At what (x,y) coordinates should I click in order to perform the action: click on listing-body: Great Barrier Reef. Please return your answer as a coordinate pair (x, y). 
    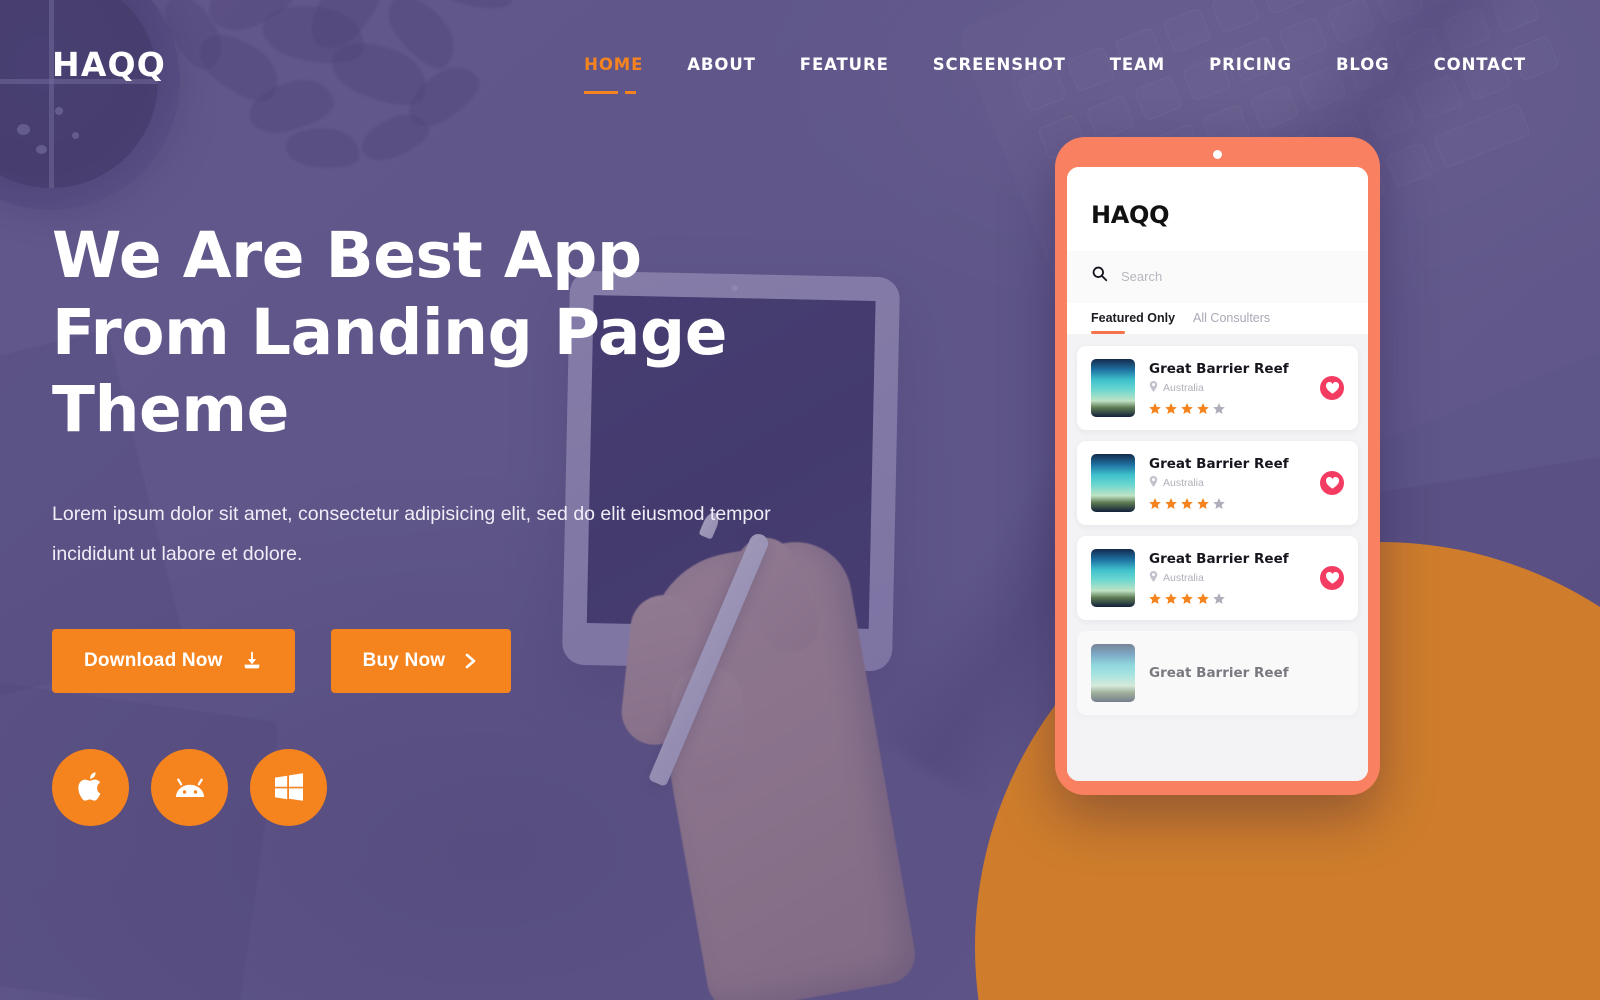
    Looking at the image, I should click on (1246, 673).